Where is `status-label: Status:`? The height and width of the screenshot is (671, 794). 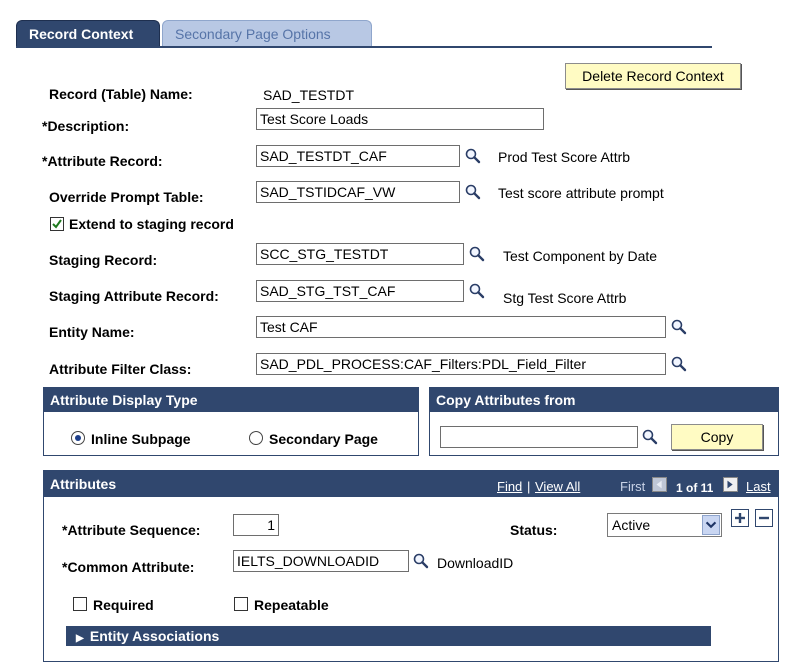
status-label: Status: is located at coordinates (534, 530).